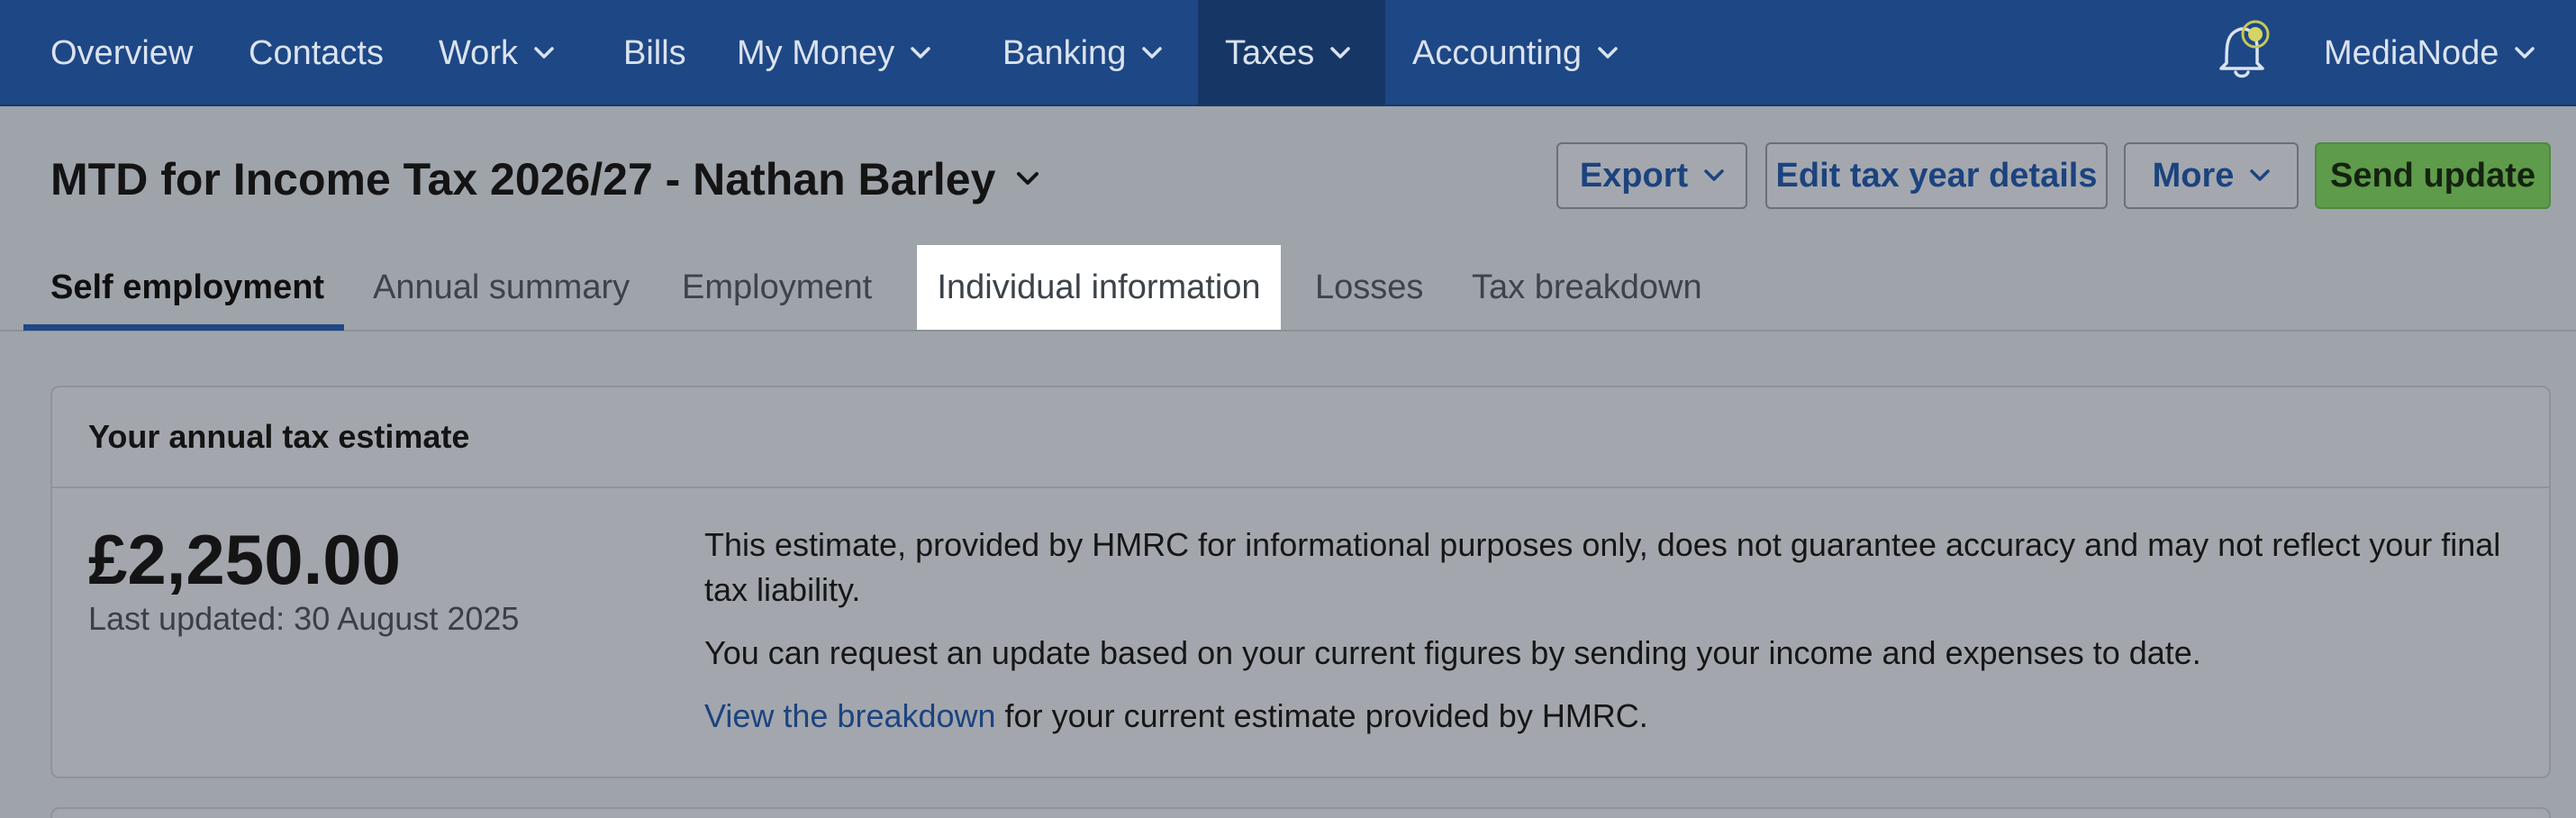 The height and width of the screenshot is (818, 2576). I want to click on tab-annual-summary: Annual summary, so click(502, 287).